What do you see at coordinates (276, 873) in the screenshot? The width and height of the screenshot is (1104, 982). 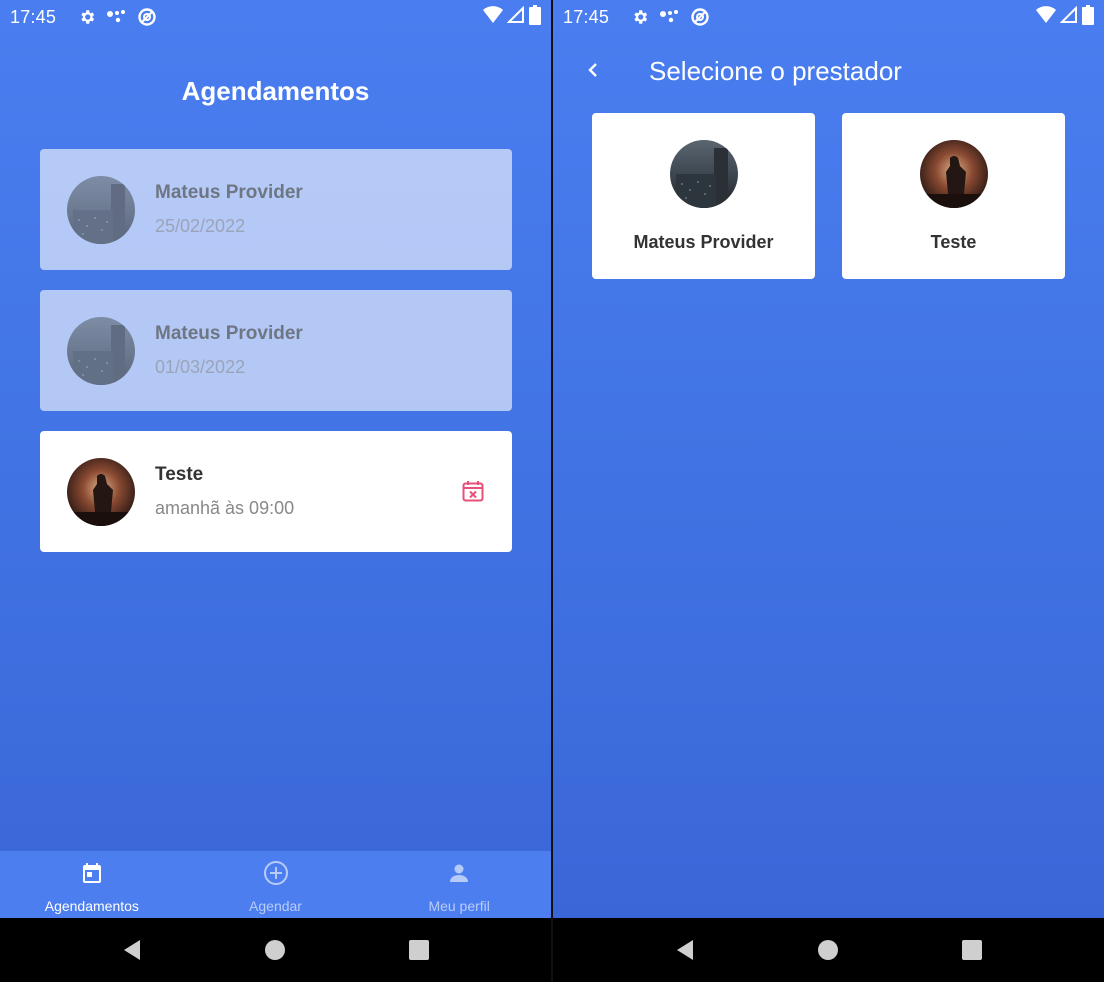 I see `add-circle-icon` at bounding box center [276, 873].